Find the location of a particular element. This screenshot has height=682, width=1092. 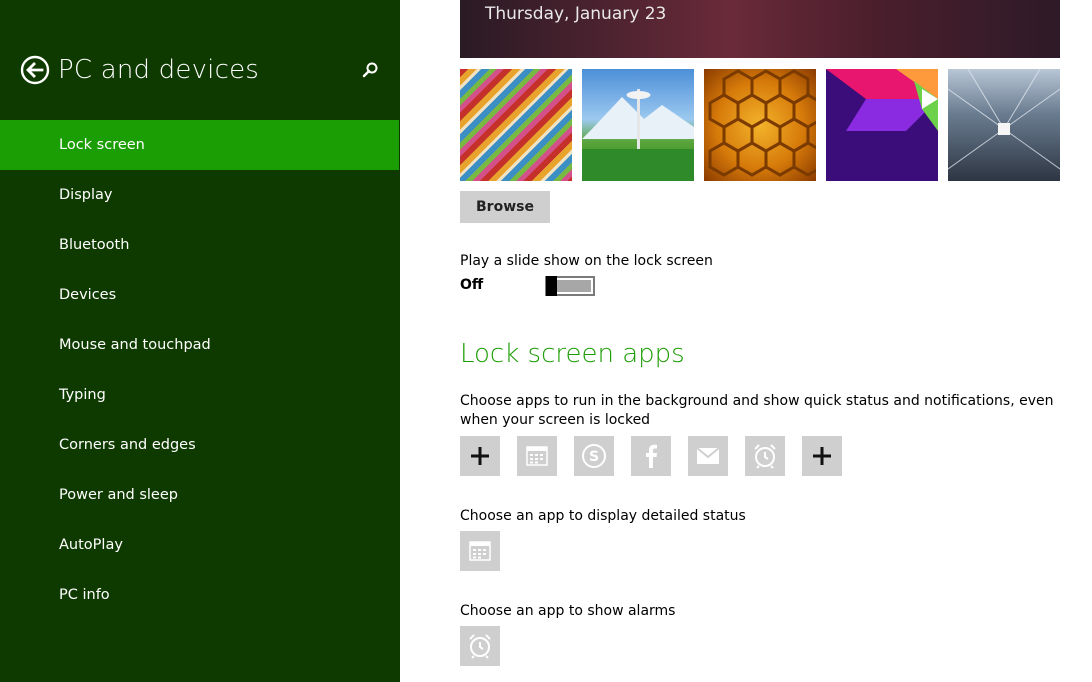

slideshow-state: Off is located at coordinates (472, 285).